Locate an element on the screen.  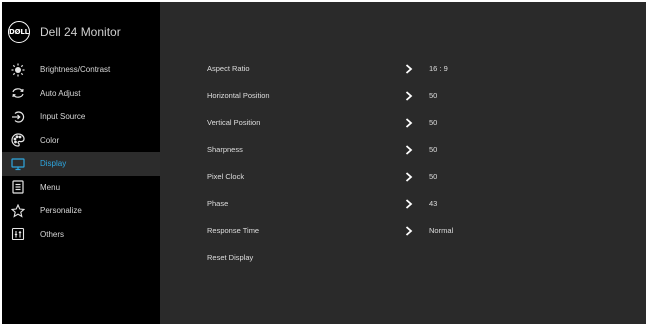
setting-value: 16 : 9 is located at coordinates (438, 68).